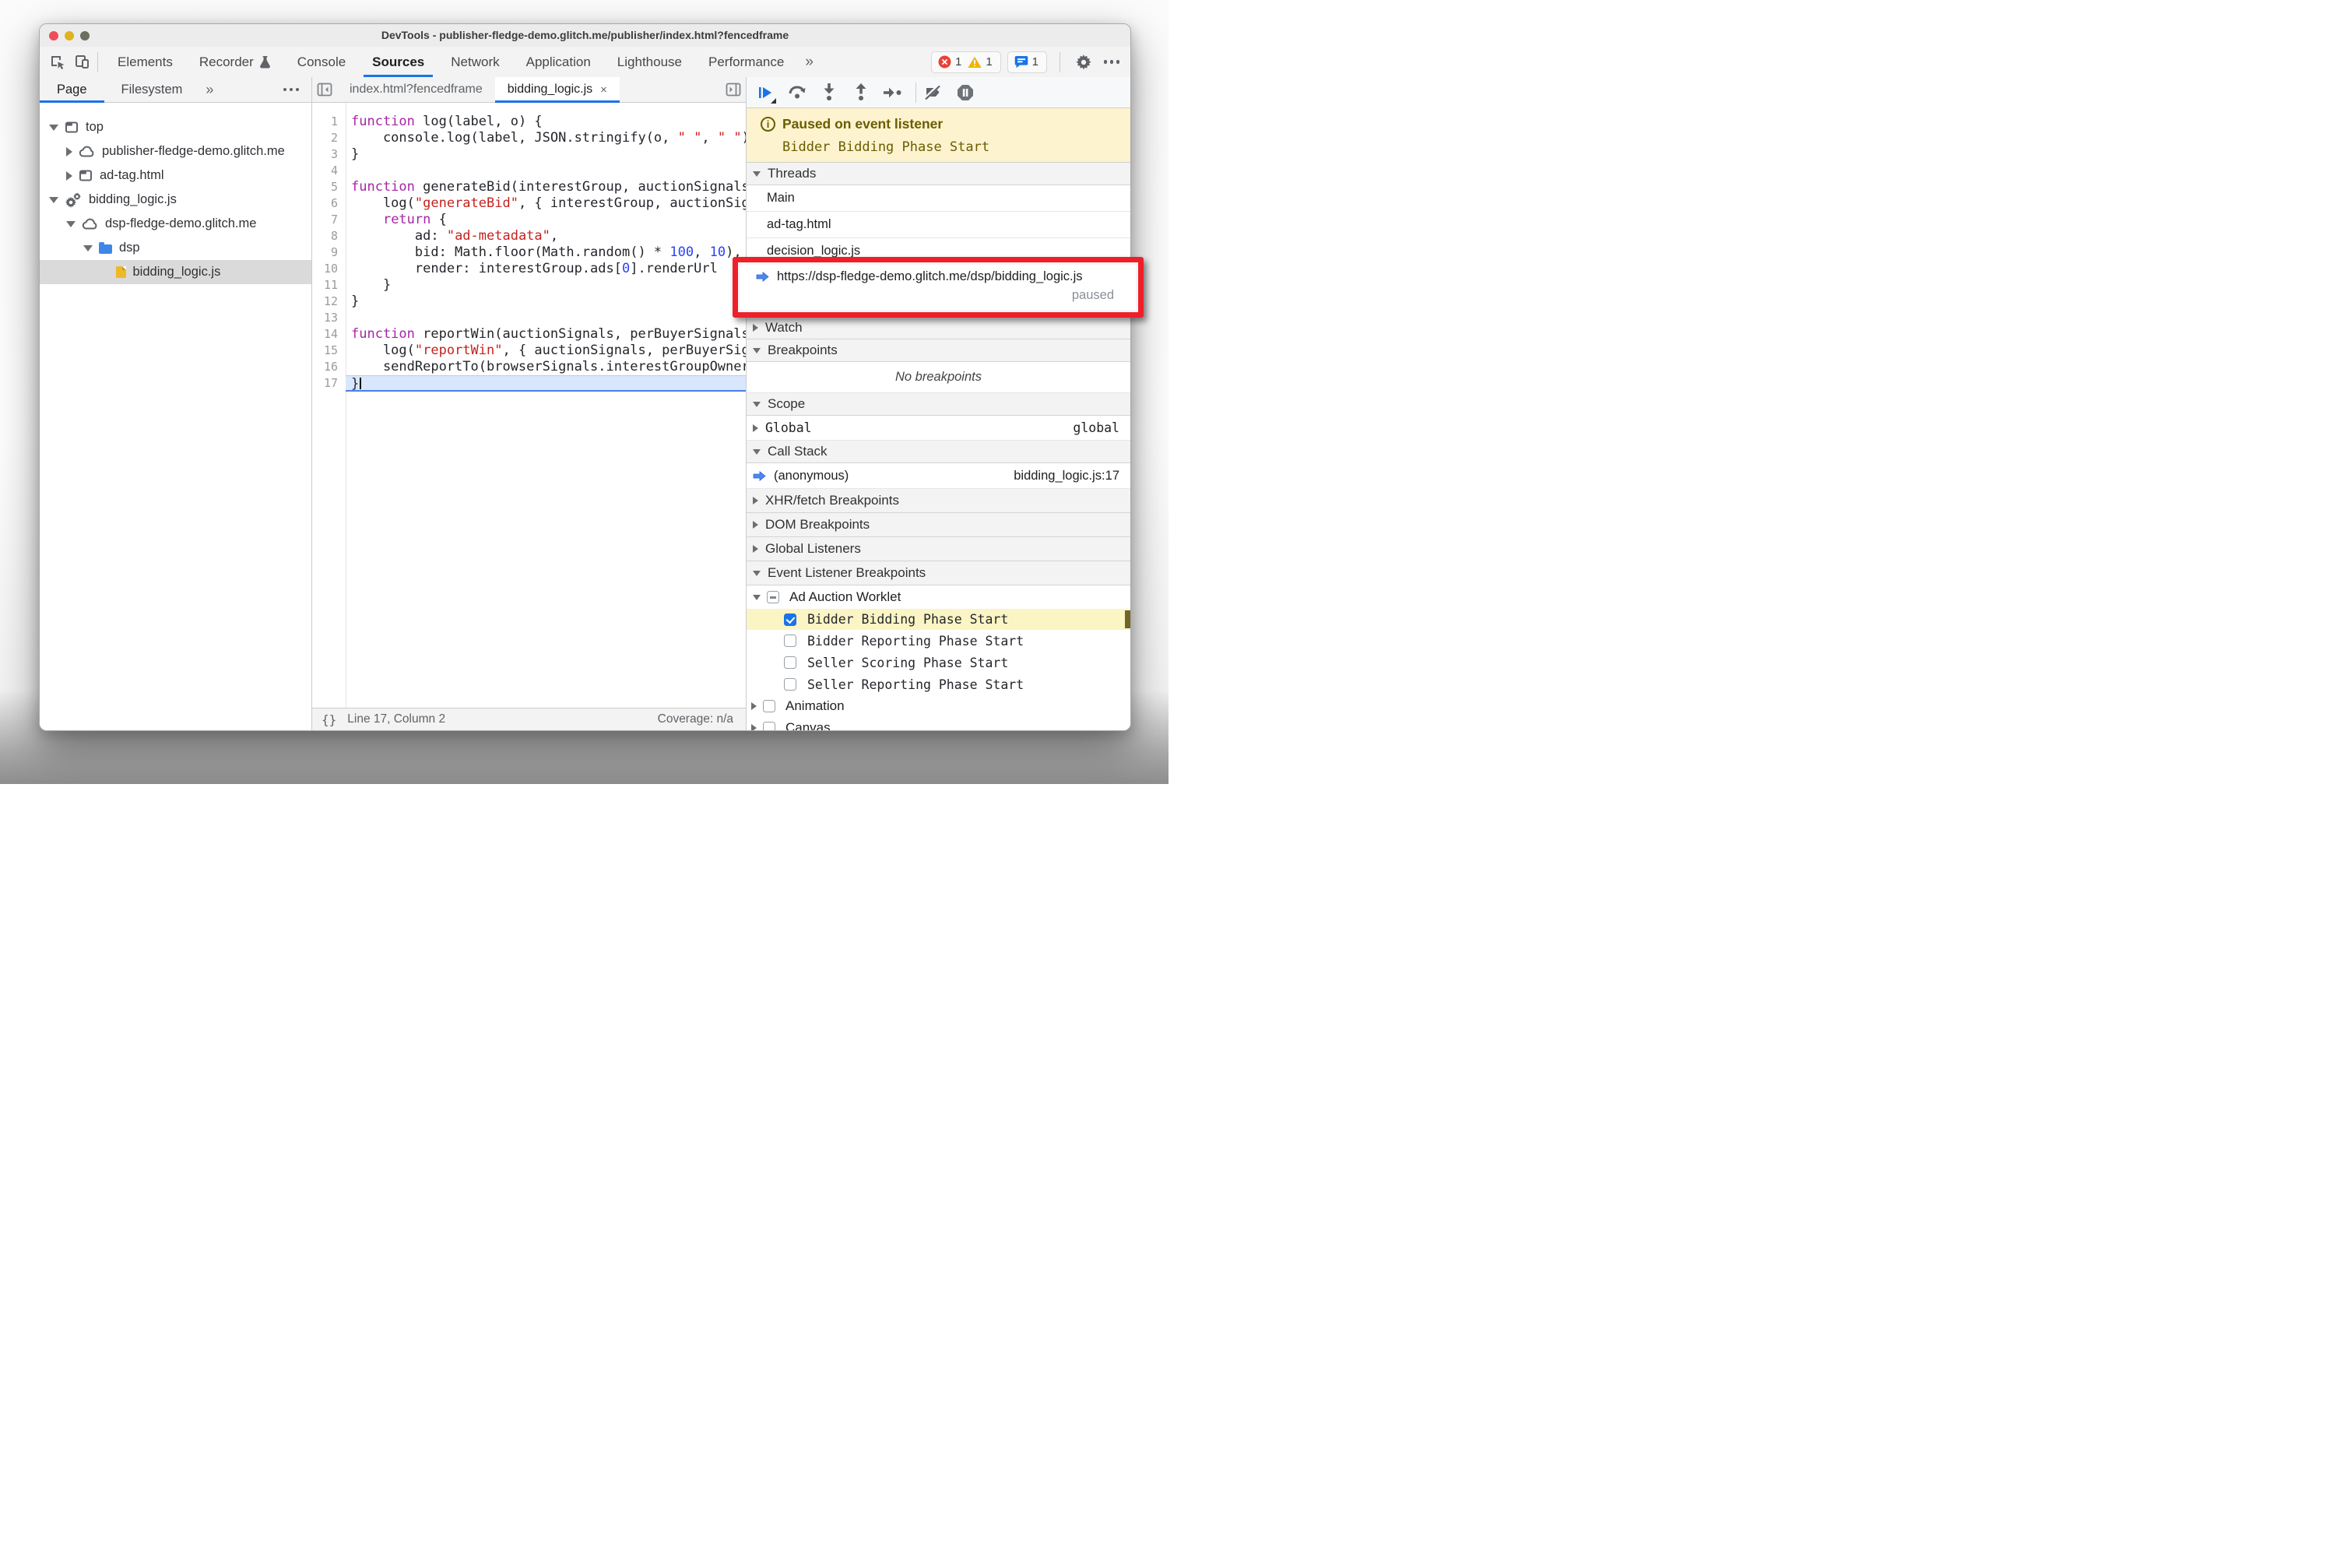 Image resolution: width=2337 pixels, height=1568 pixels. Describe the element at coordinates (529, 318) in the screenshot. I see `code-line-13: 13` at that location.